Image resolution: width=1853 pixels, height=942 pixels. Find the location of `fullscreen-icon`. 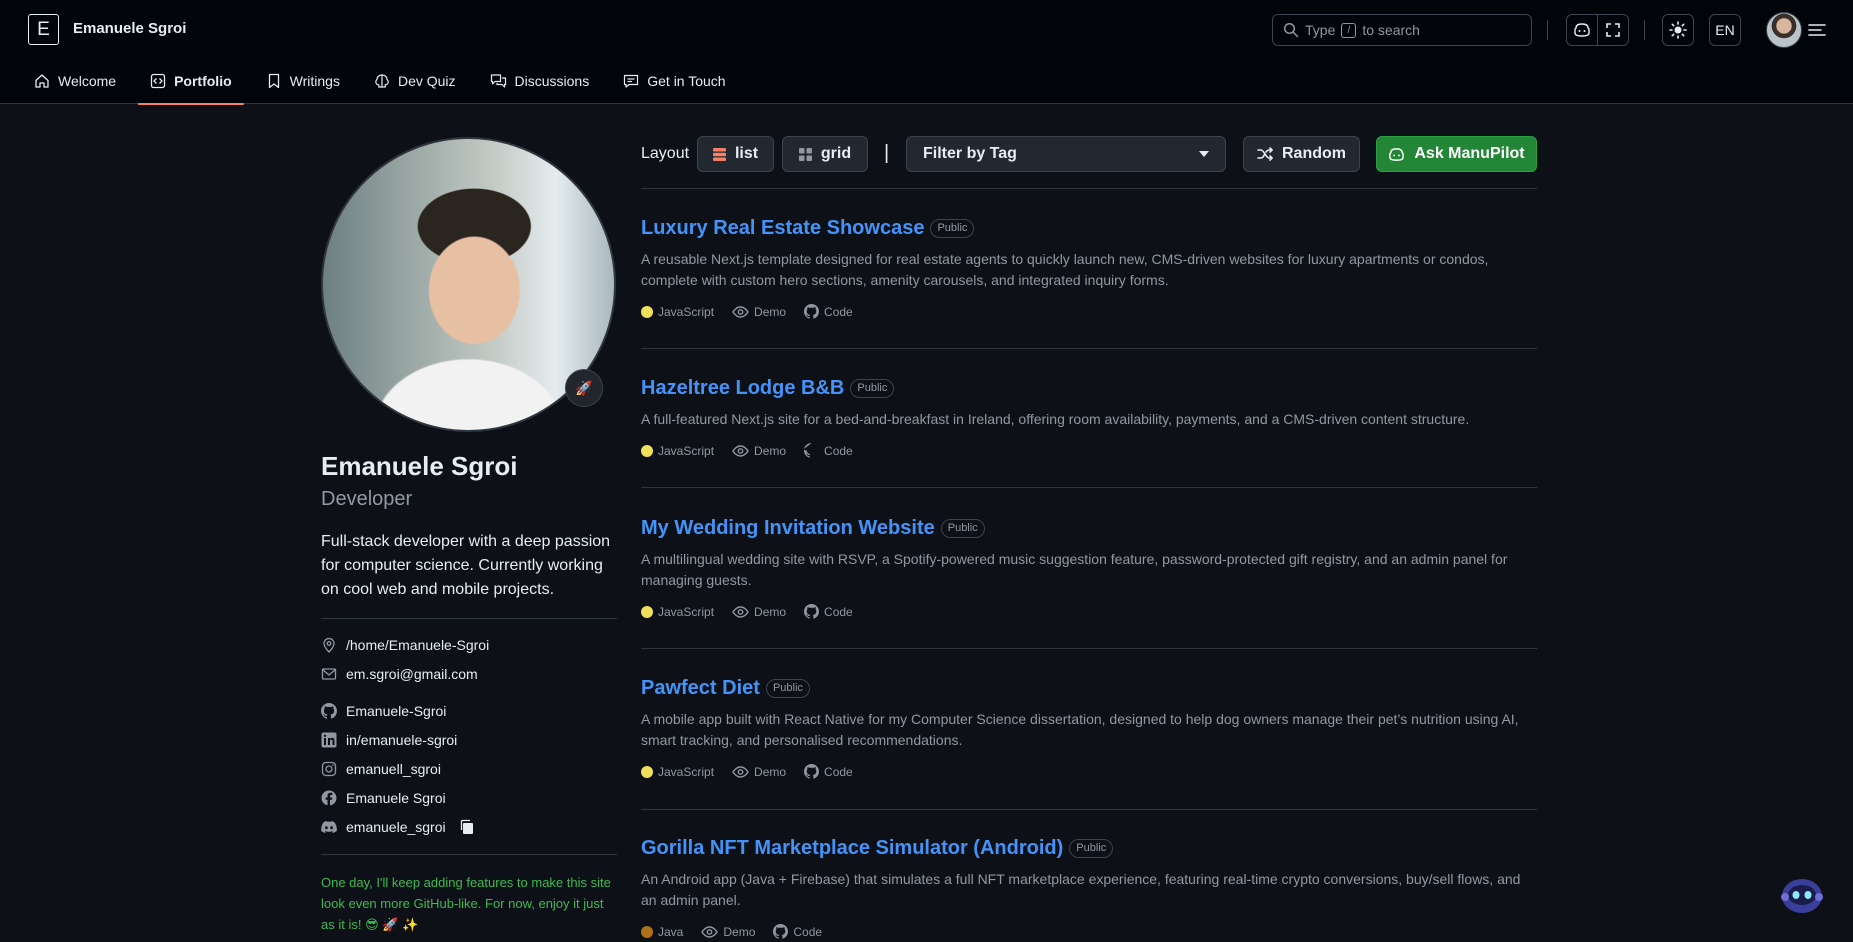

fullscreen-icon is located at coordinates (1613, 30).